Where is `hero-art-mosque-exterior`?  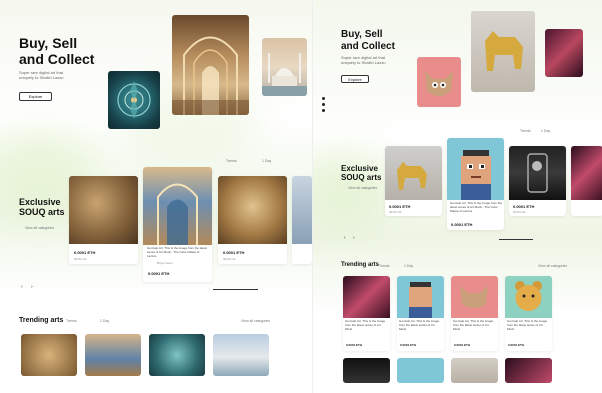 hero-art-mosque-exterior is located at coordinates (284, 67).